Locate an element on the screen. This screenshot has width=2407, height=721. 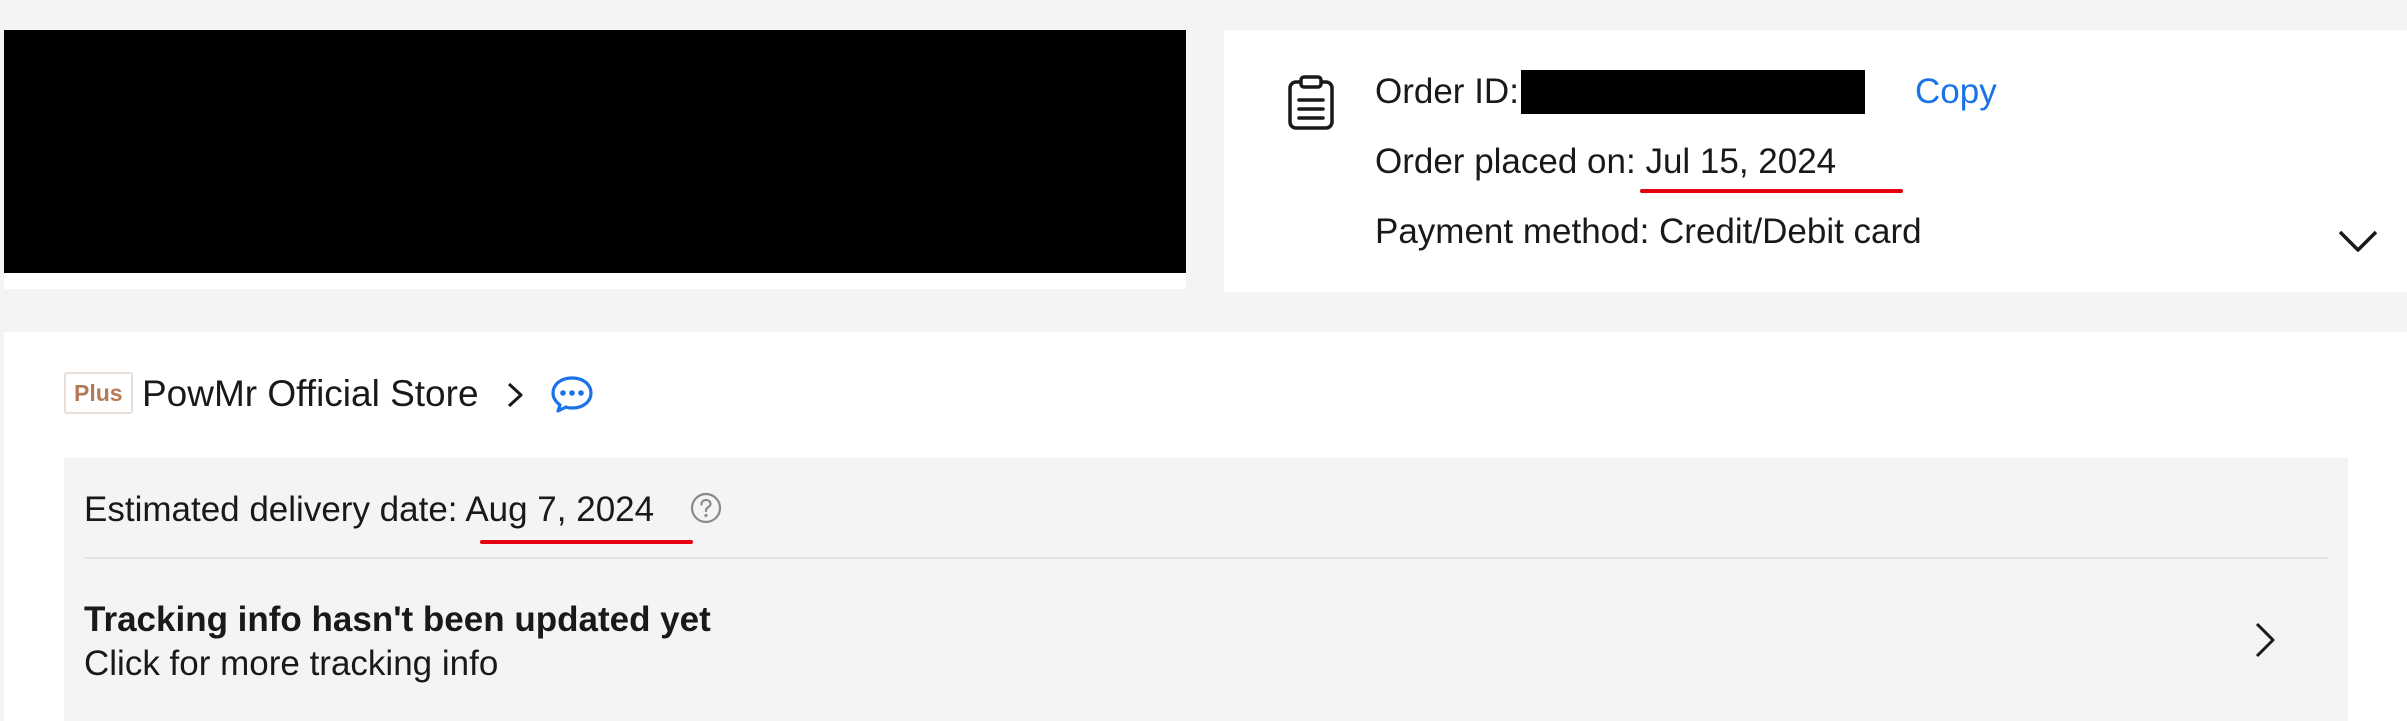
payment-method-row: Payment method: Credit/Debit card is located at coordinates (1648, 231).